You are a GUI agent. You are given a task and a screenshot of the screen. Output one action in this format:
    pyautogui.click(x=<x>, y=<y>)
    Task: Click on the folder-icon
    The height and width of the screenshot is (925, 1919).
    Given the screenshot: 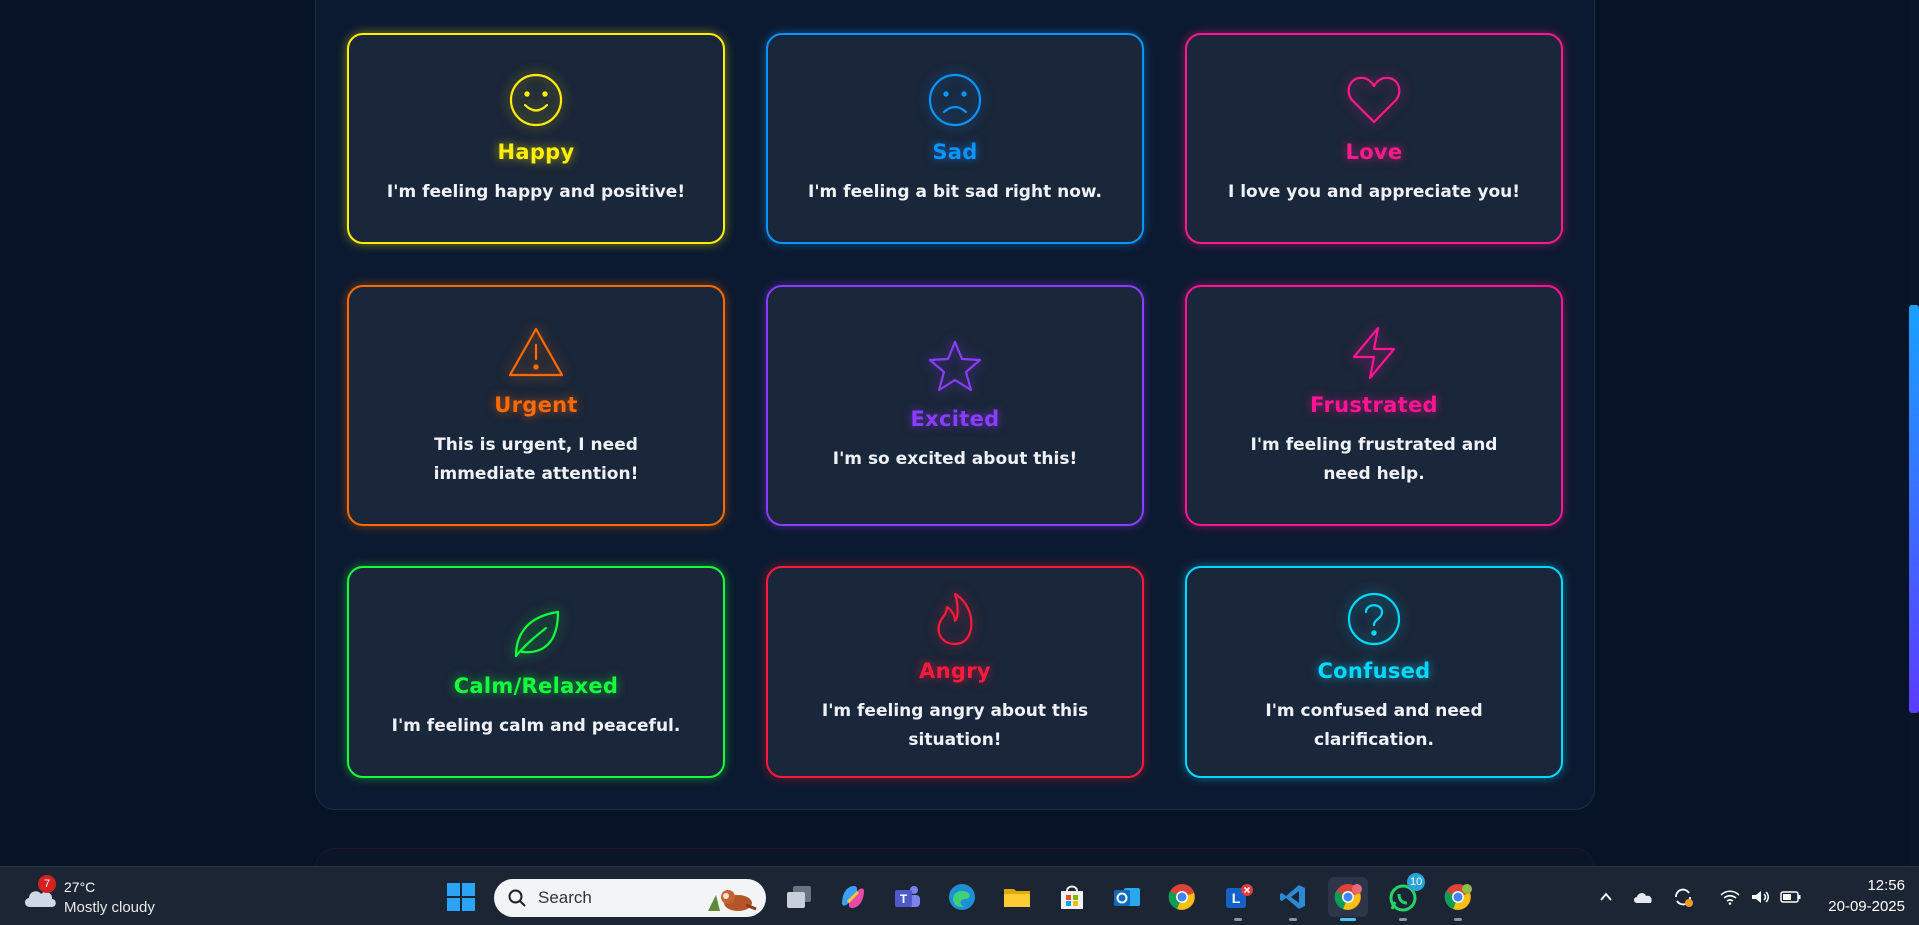 What is the action you would take?
    pyautogui.click(x=1017, y=898)
    